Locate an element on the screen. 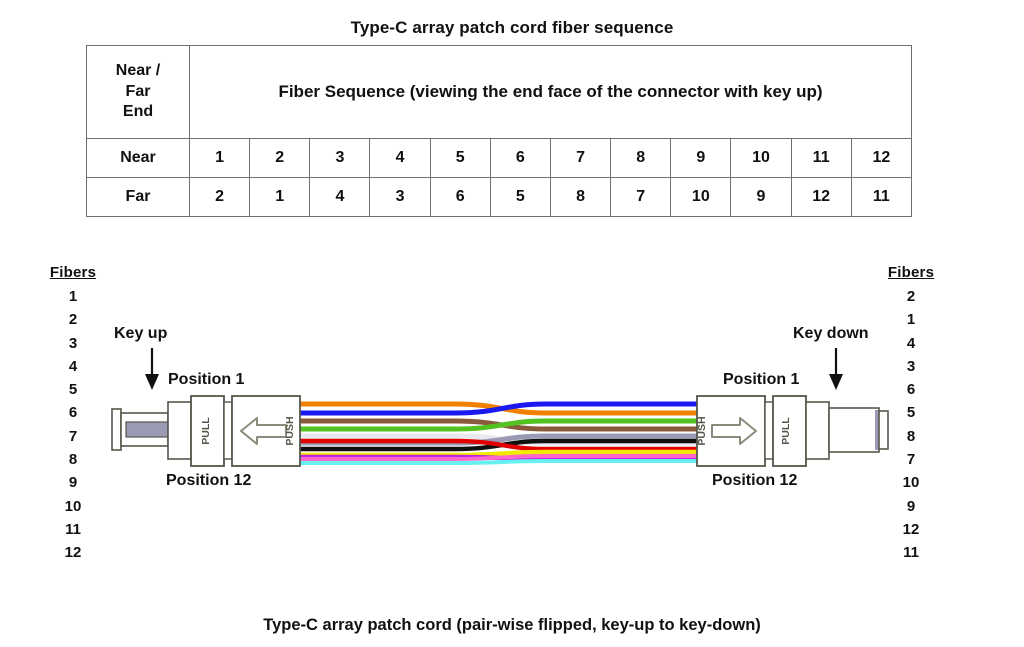  right-fiber-10: 9 is located at coordinates (911, 506).